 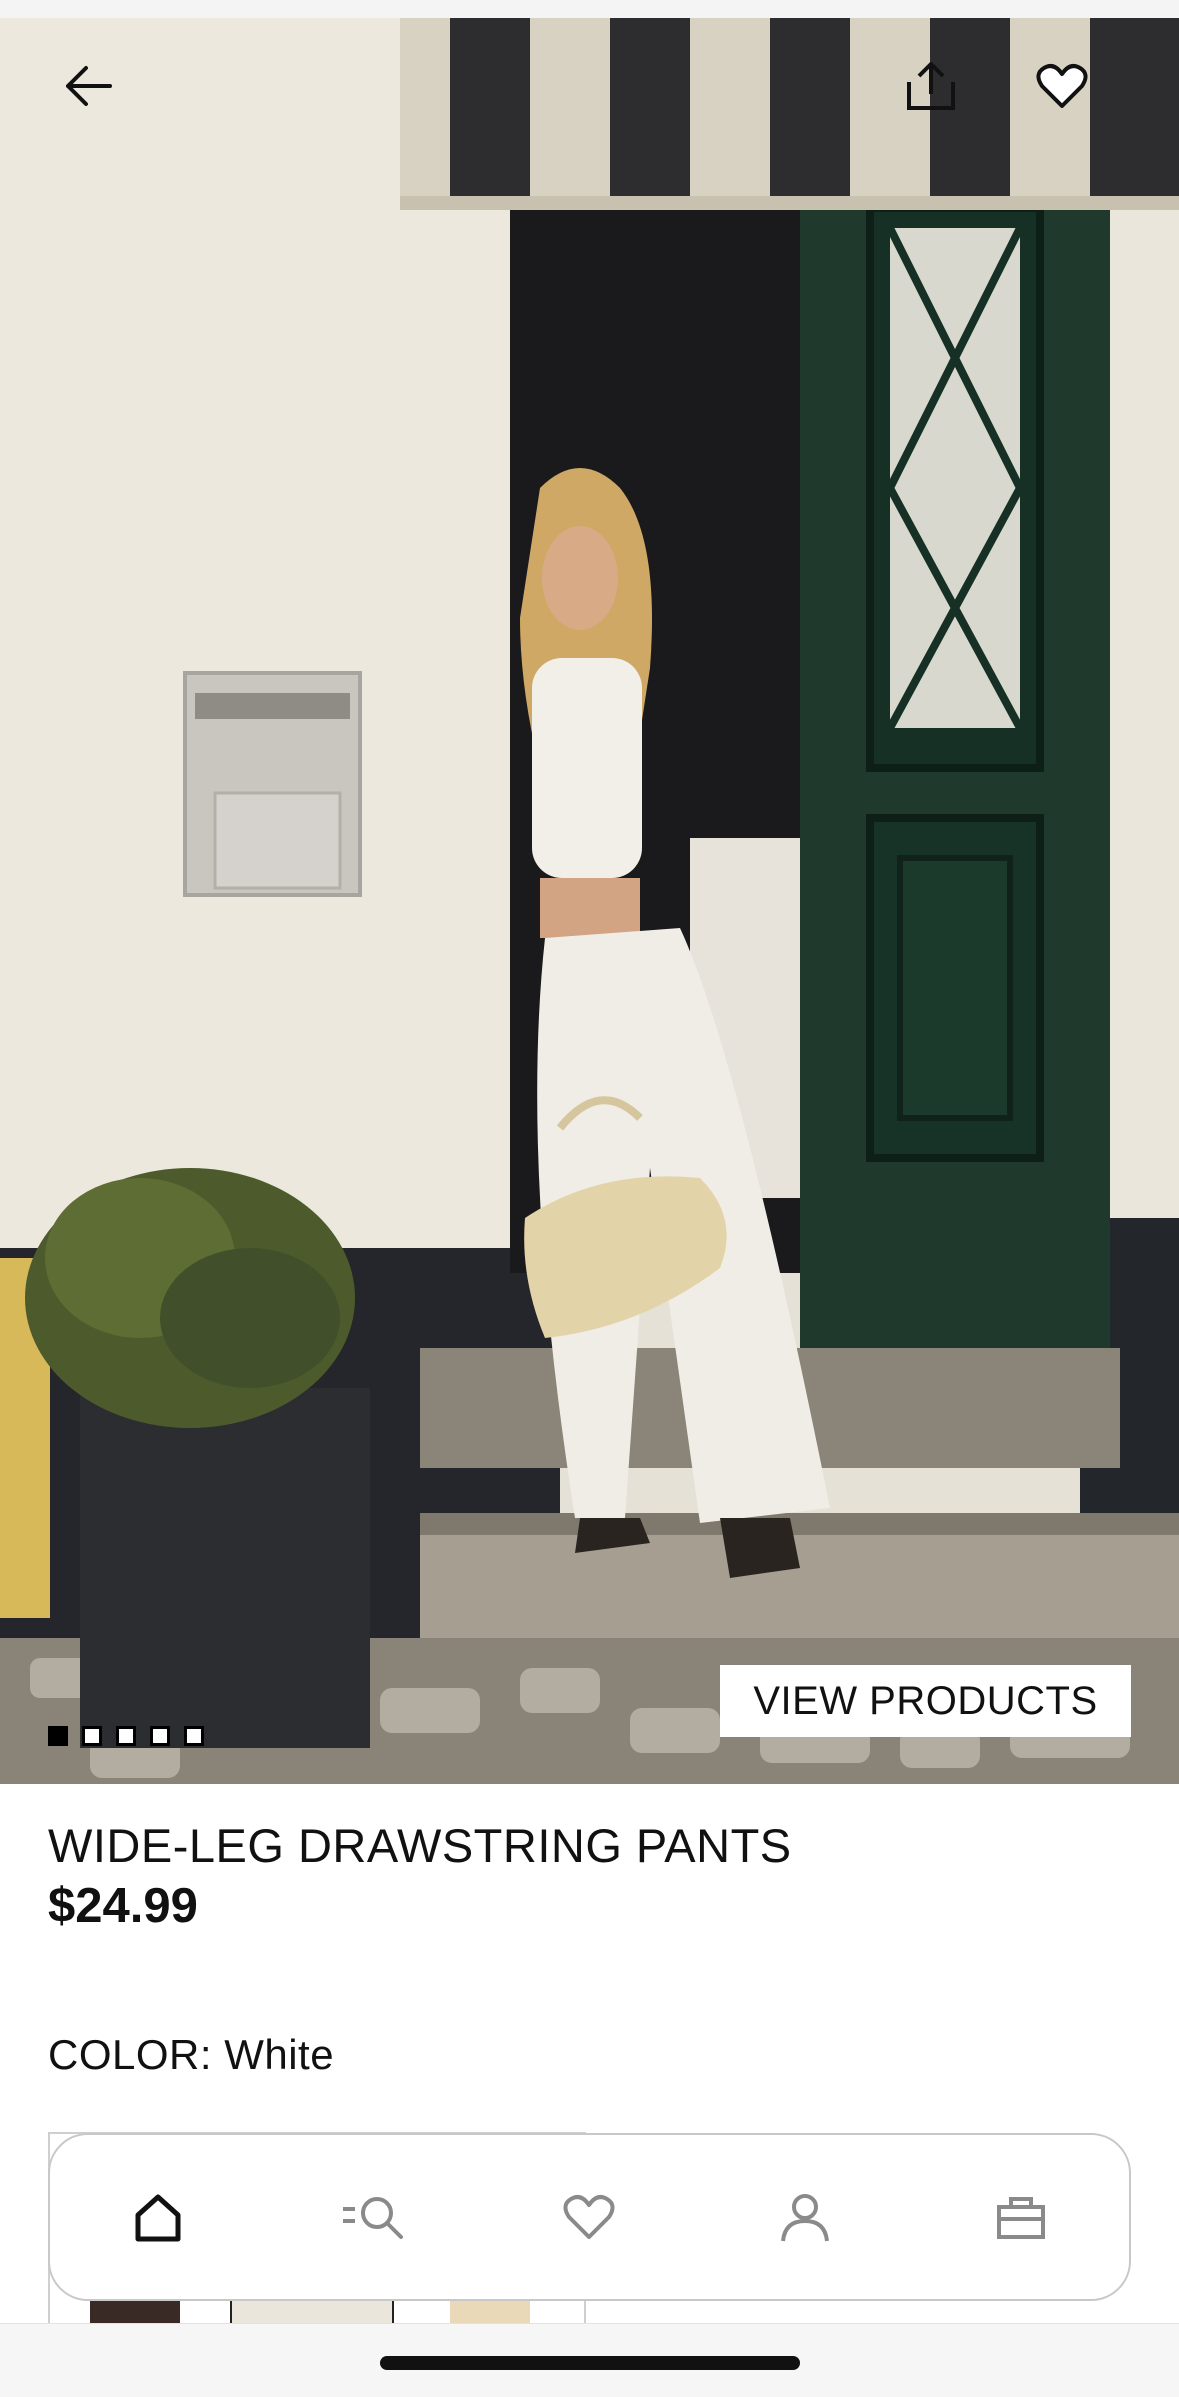 I want to click on carousel-indicator, so click(x=126, y=1736).